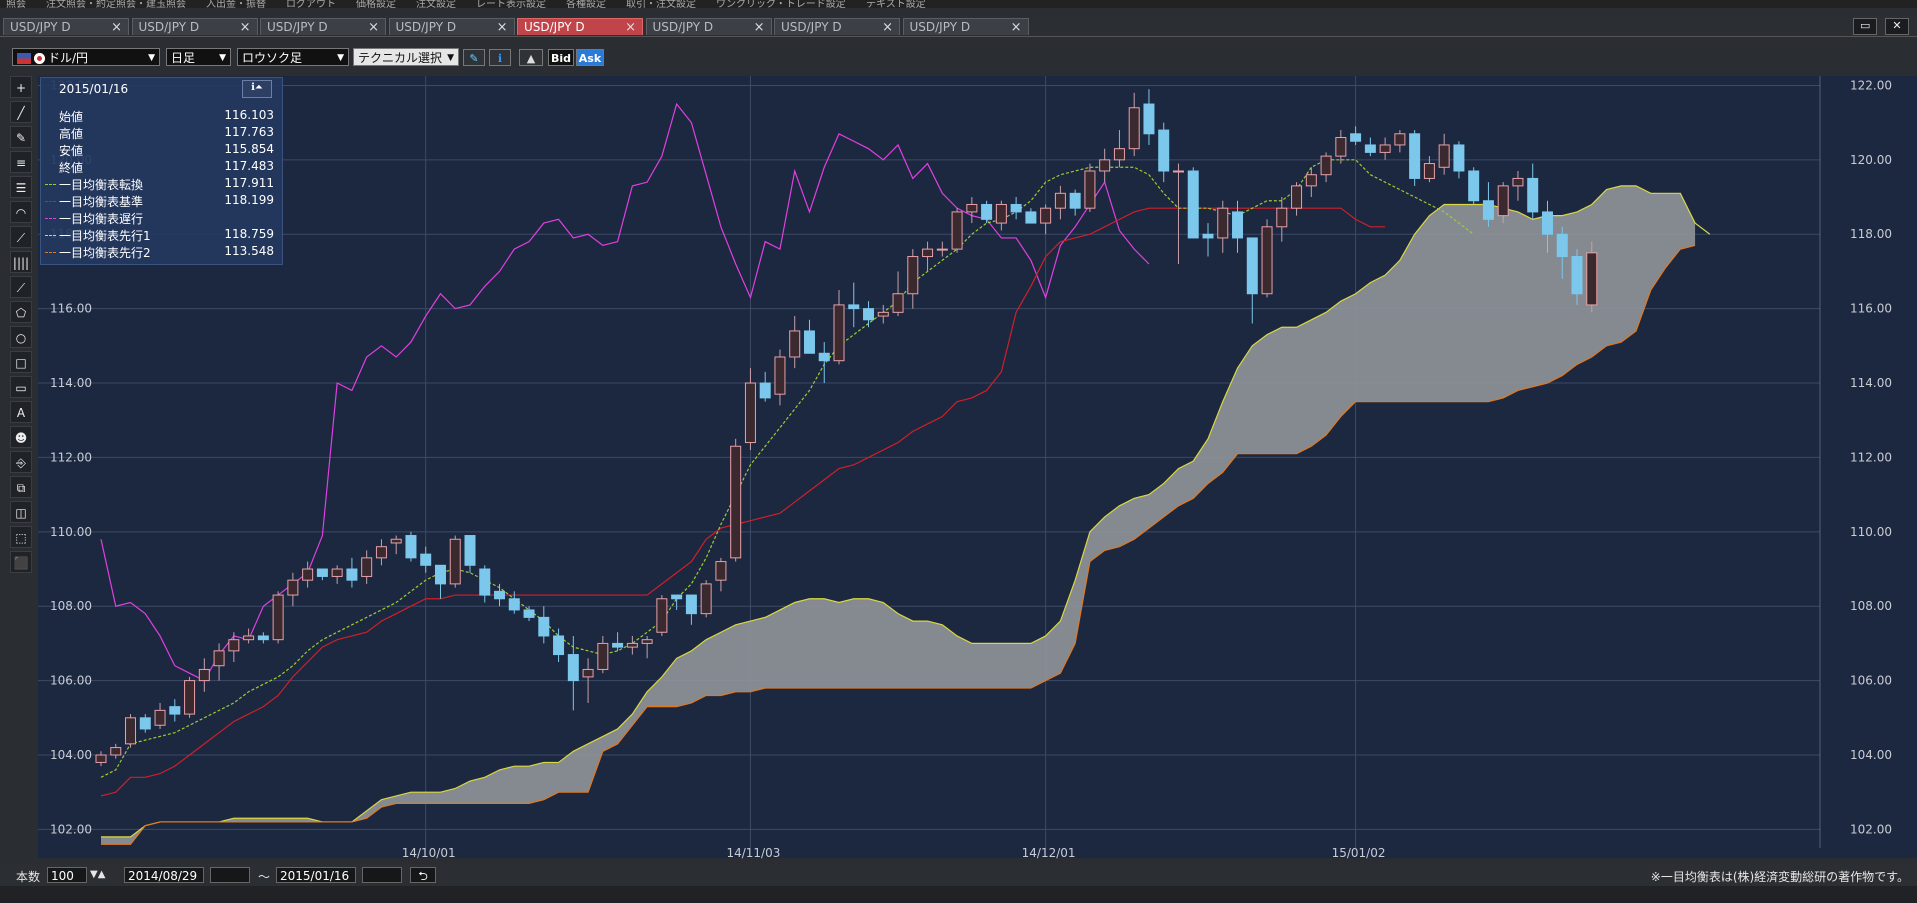 The width and height of the screenshot is (1917, 903). I want to click on info-button: ℹ, so click(500, 57).